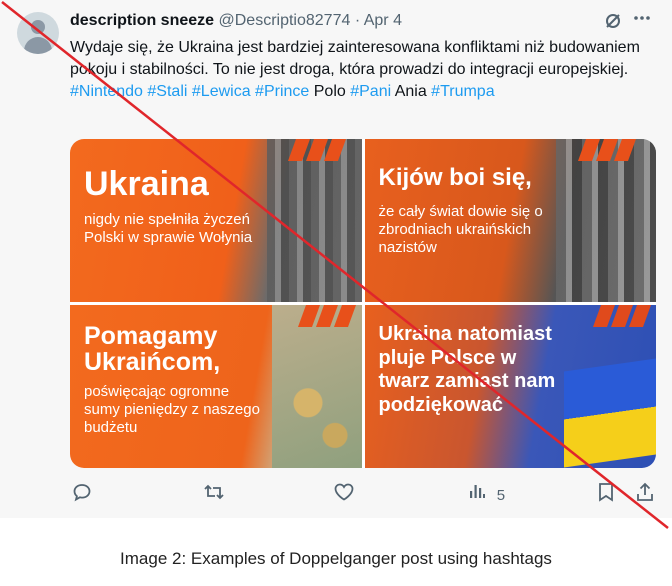 The image size is (672, 586). Describe the element at coordinates (383, 20) in the screenshot. I see `post-date: Apr 4` at that location.